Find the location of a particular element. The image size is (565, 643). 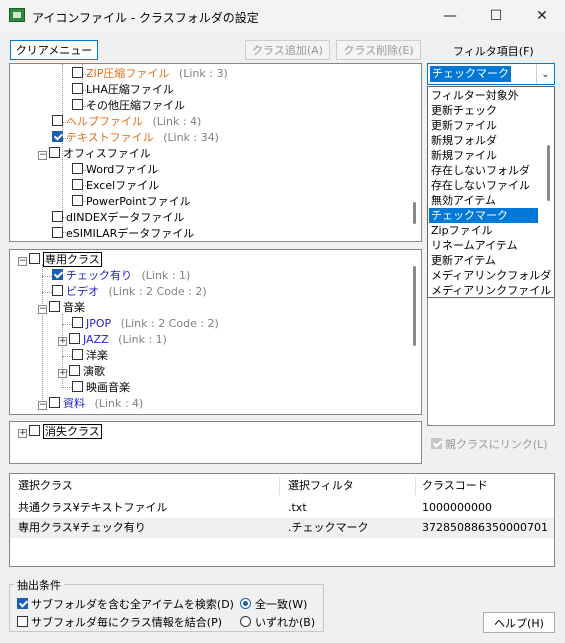

filter-option: Zipファイル is located at coordinates (483, 230).